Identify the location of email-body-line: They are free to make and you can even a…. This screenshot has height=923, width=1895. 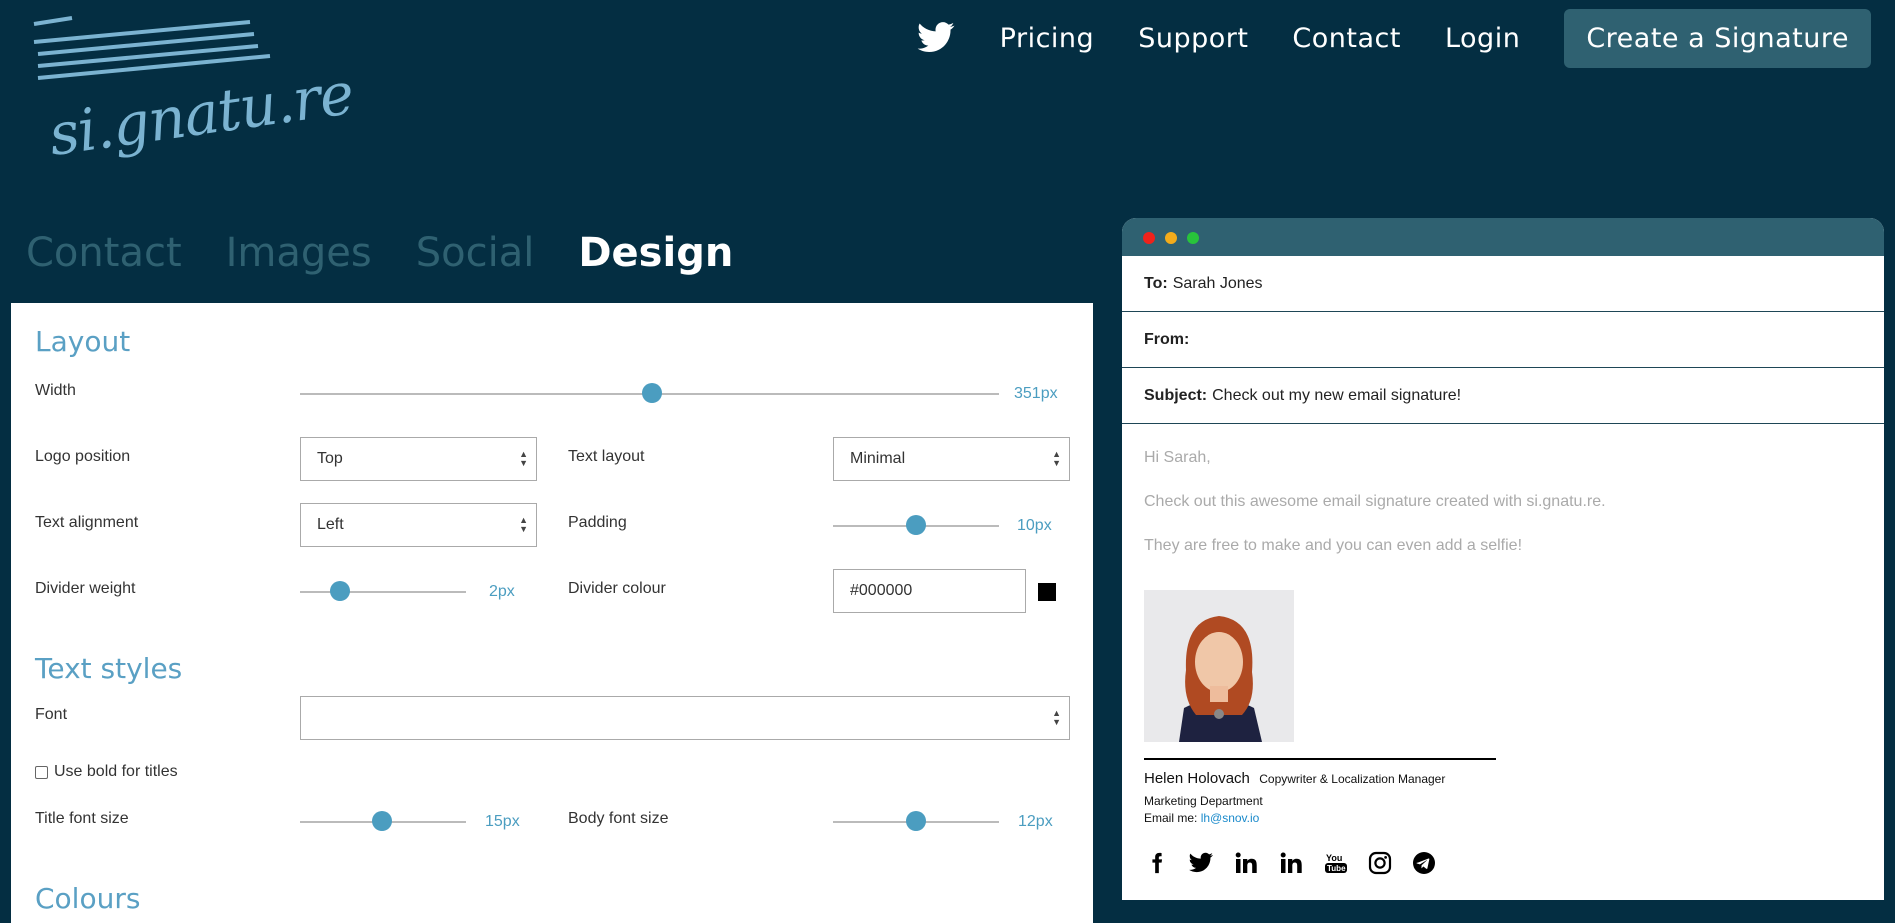
(1333, 545).